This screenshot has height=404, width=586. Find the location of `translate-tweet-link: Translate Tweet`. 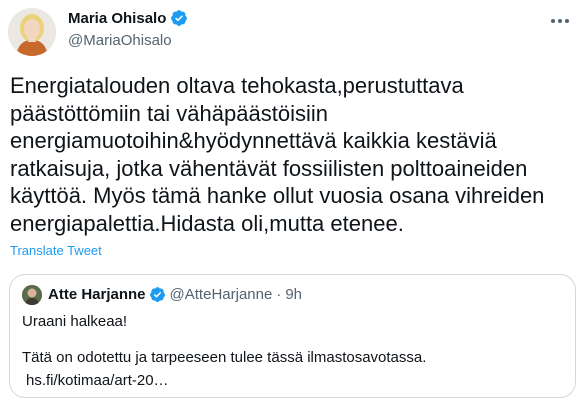

translate-tweet-link: Translate Tweet is located at coordinates (56, 250).